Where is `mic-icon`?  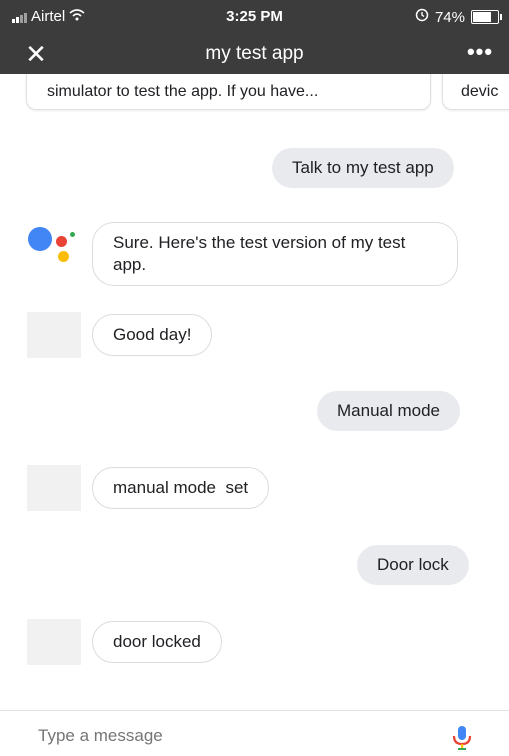 mic-icon is located at coordinates (462, 738).